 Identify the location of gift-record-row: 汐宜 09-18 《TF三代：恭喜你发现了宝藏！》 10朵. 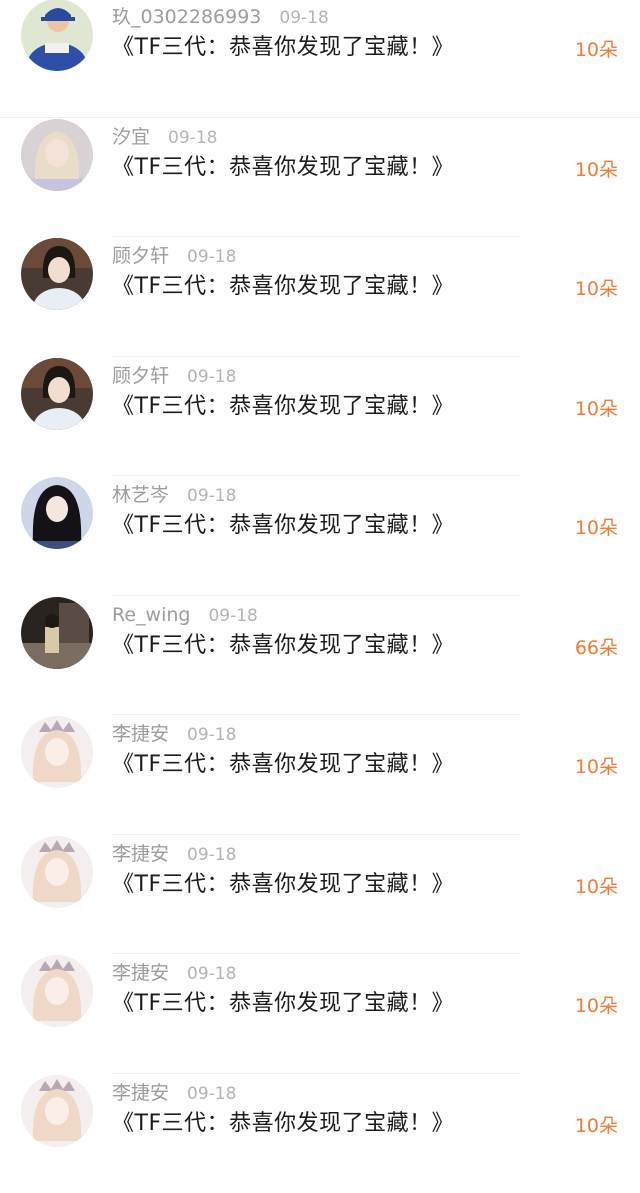
(320, 178).